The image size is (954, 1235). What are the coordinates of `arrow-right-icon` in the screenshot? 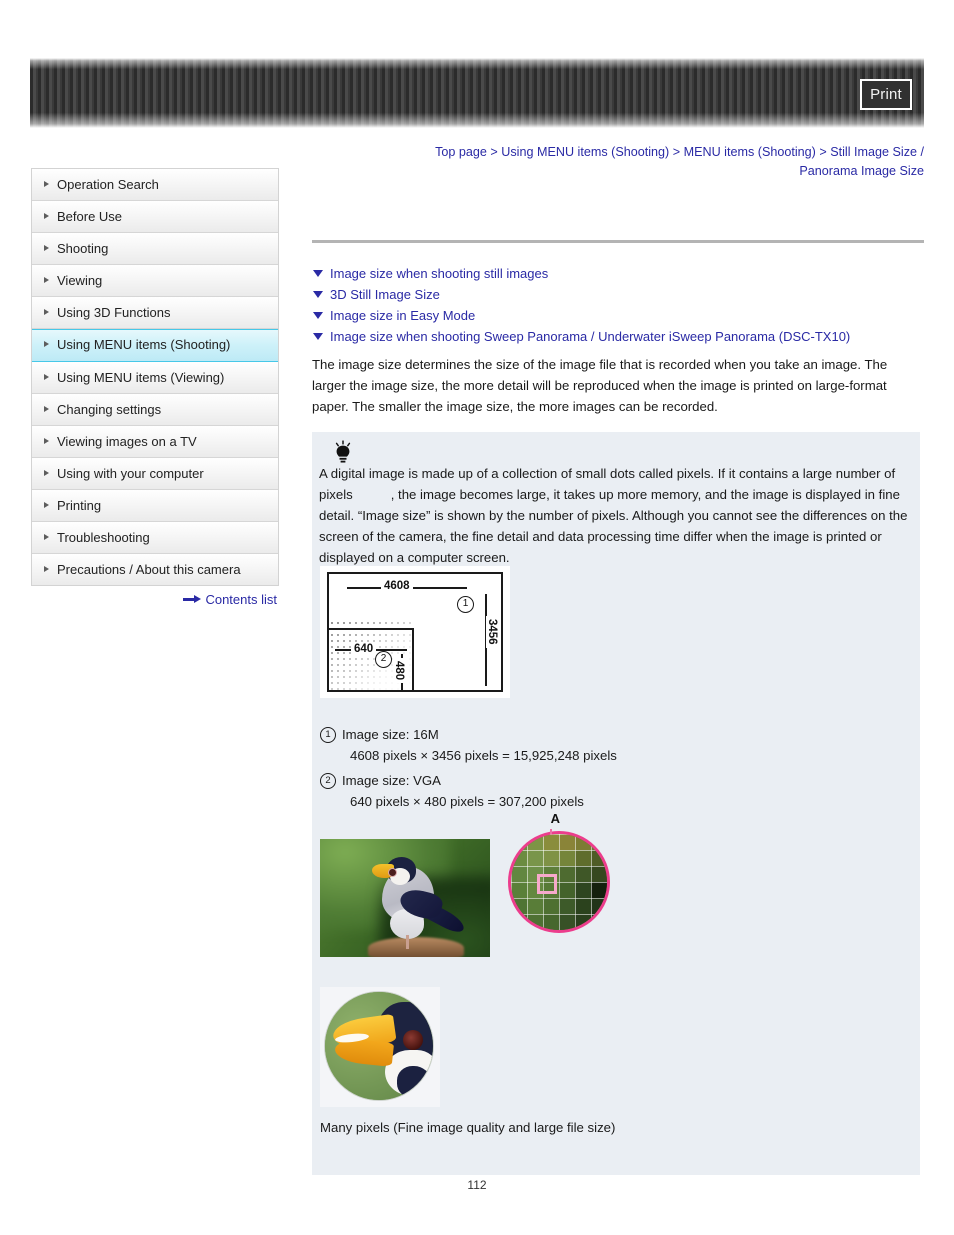 It's located at (192, 599).